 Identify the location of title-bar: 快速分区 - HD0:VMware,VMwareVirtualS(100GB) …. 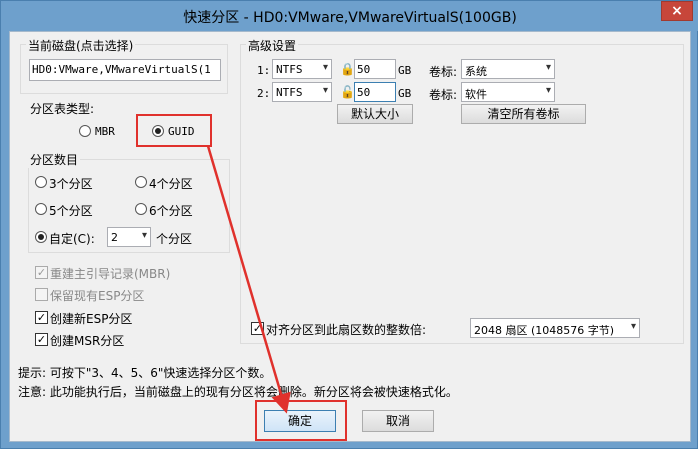
(349, 16).